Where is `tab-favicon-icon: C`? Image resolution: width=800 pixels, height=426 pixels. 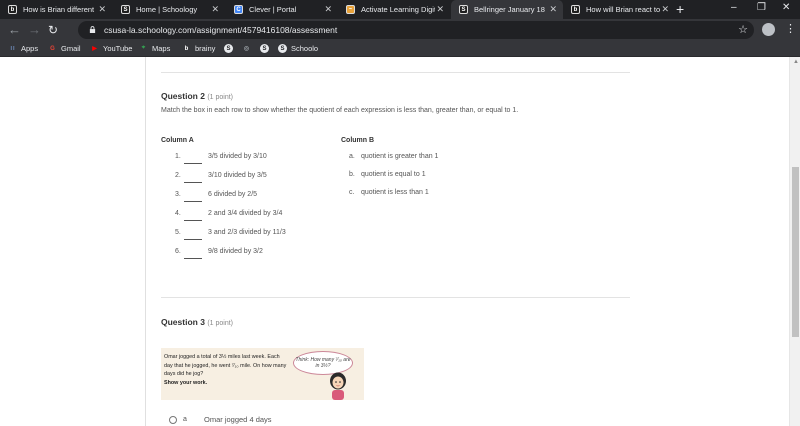
tab-favicon-icon: C is located at coordinates (238, 9).